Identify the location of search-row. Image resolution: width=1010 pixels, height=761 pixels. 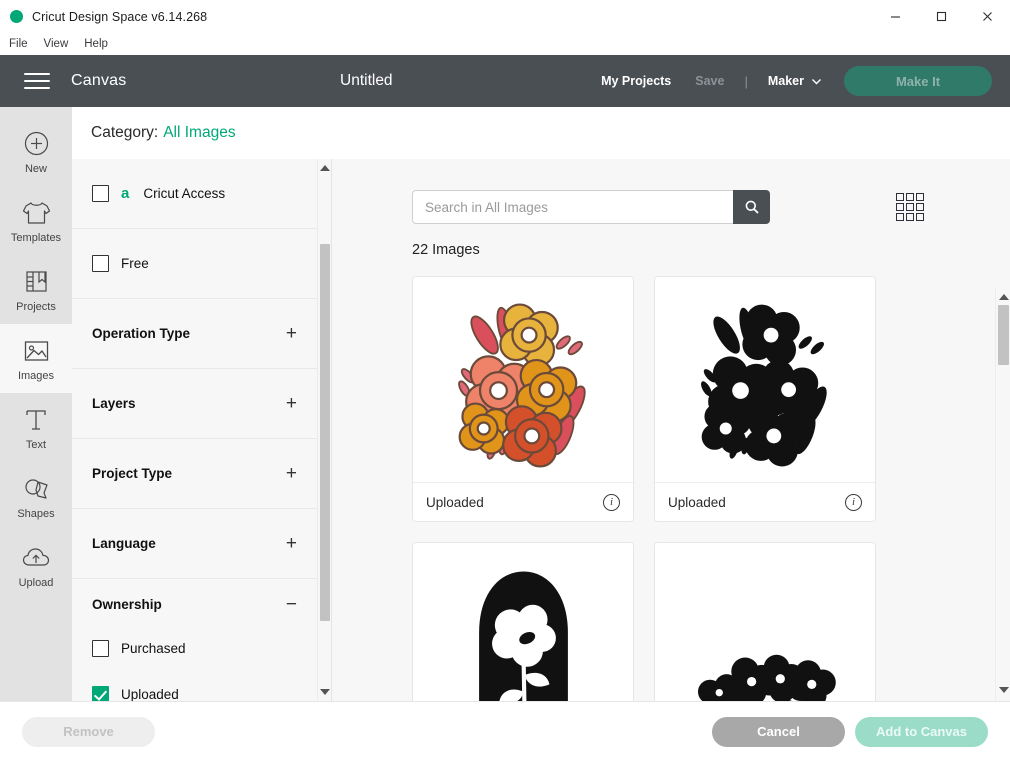
(671, 191).